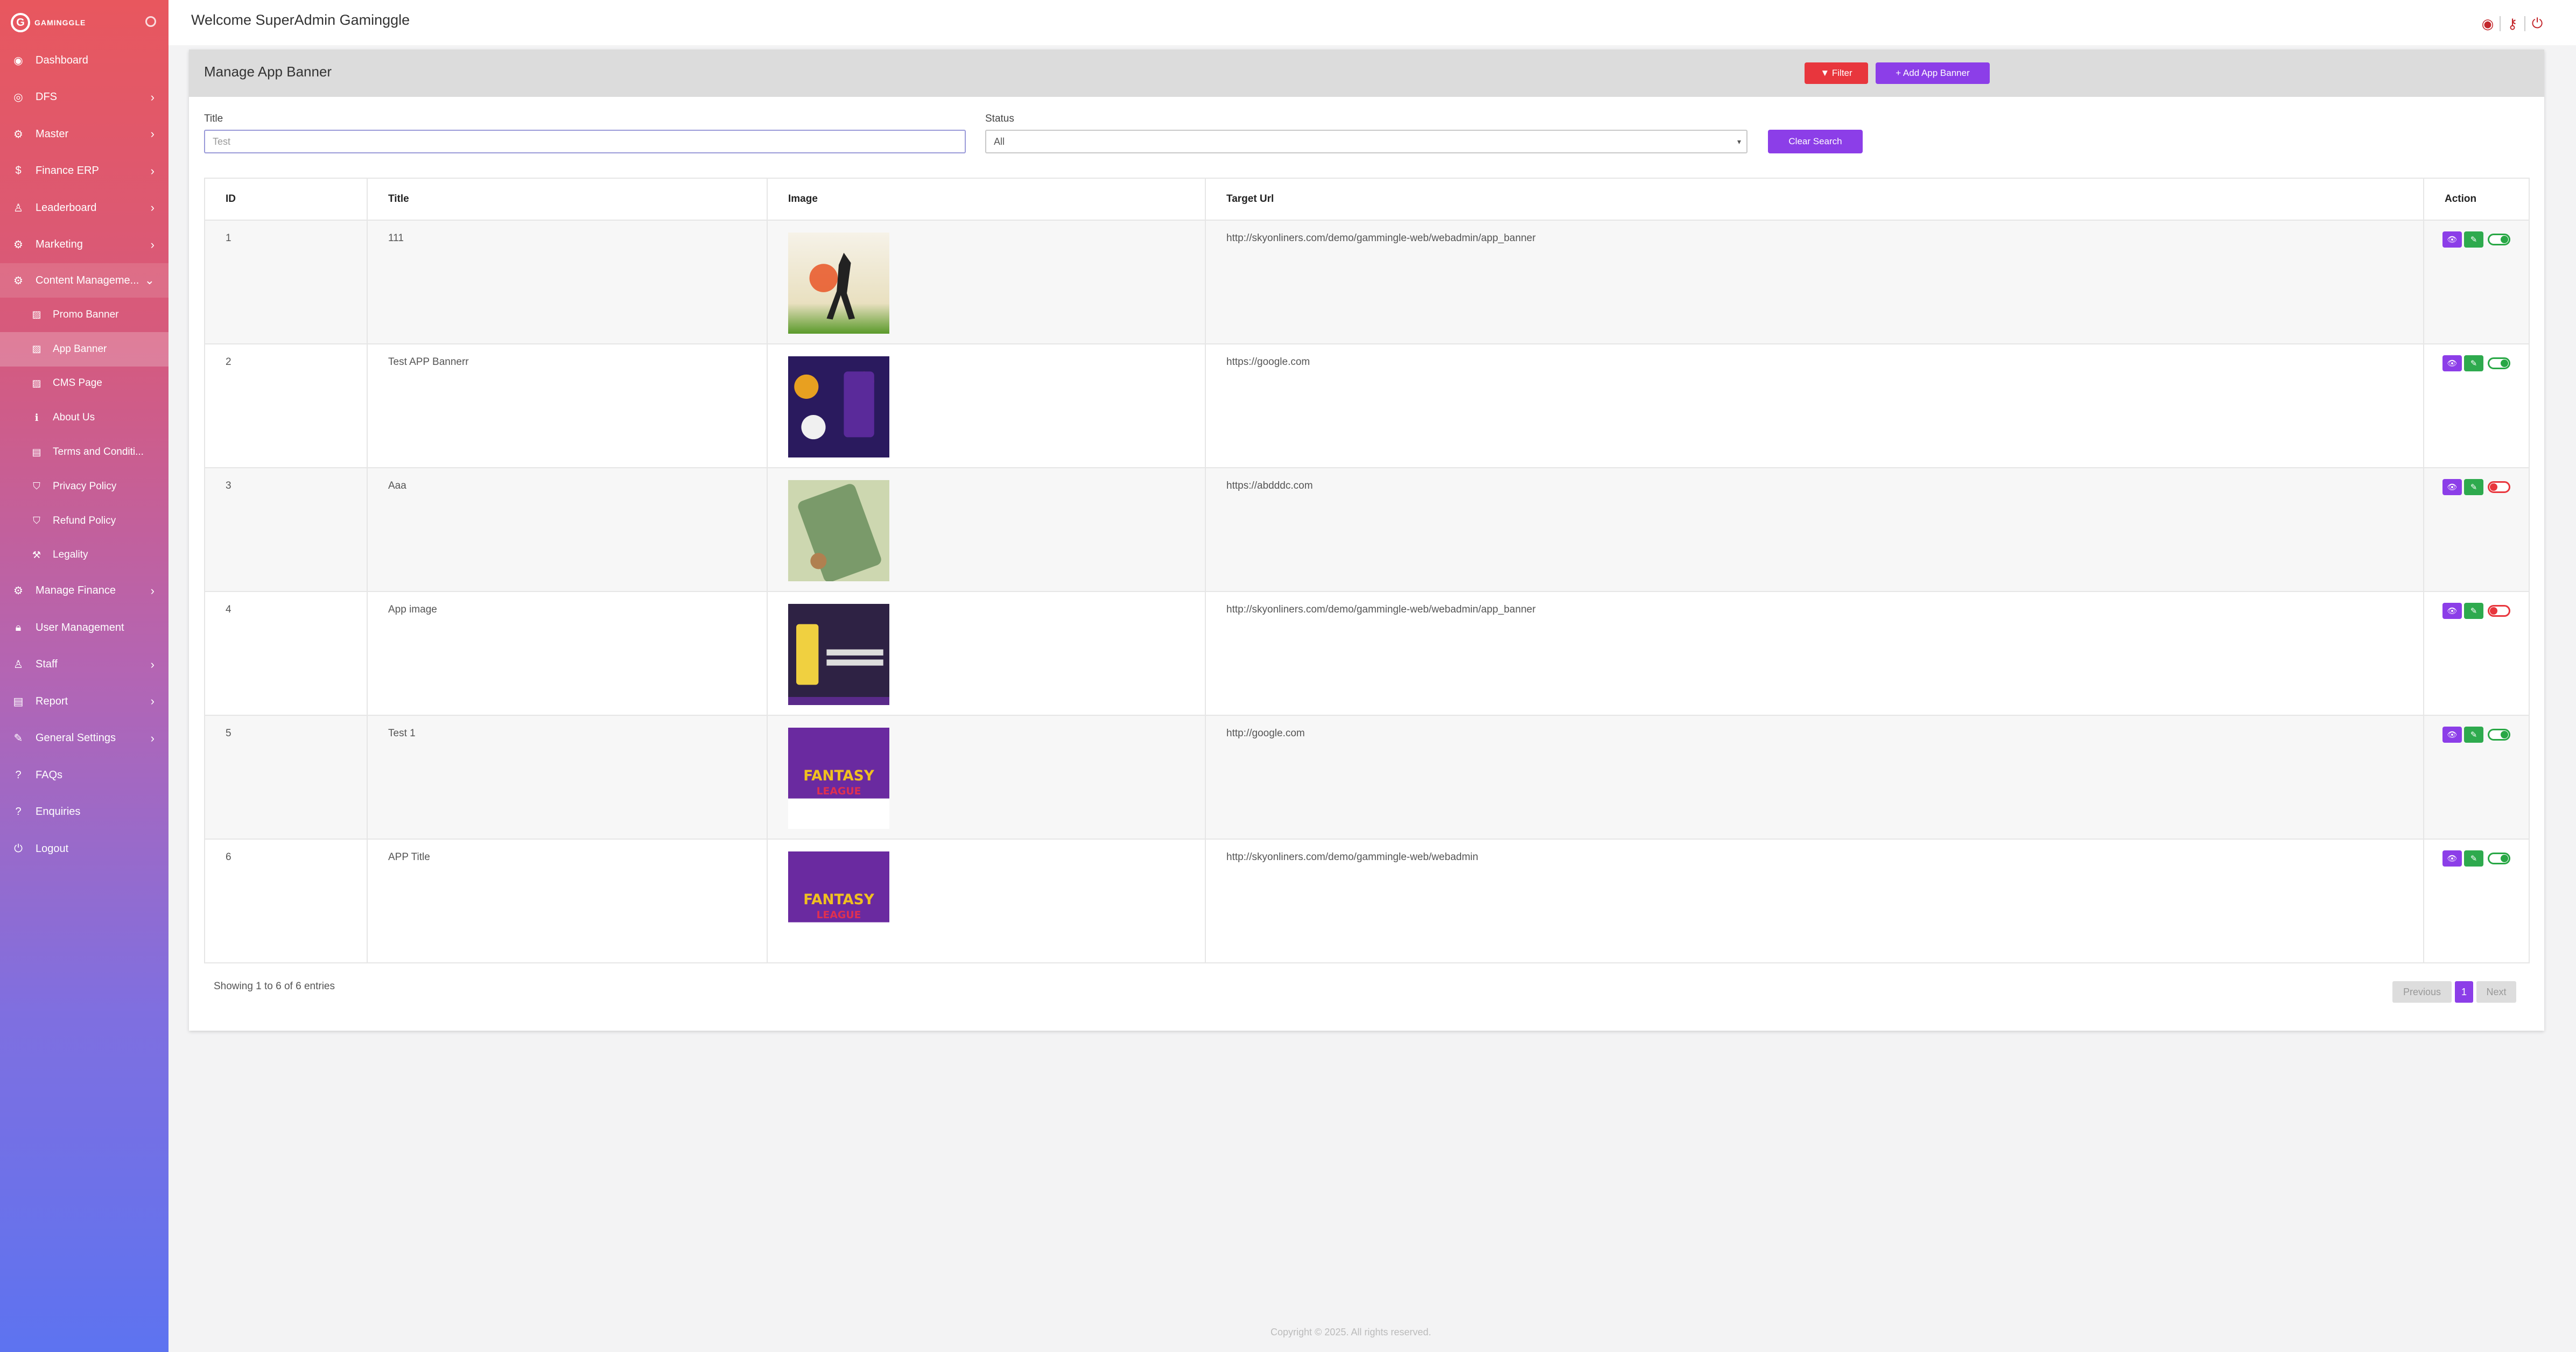  Describe the element at coordinates (84, 664) in the screenshot. I see `sidebar-item-staff: ♙ Staff ›` at that location.